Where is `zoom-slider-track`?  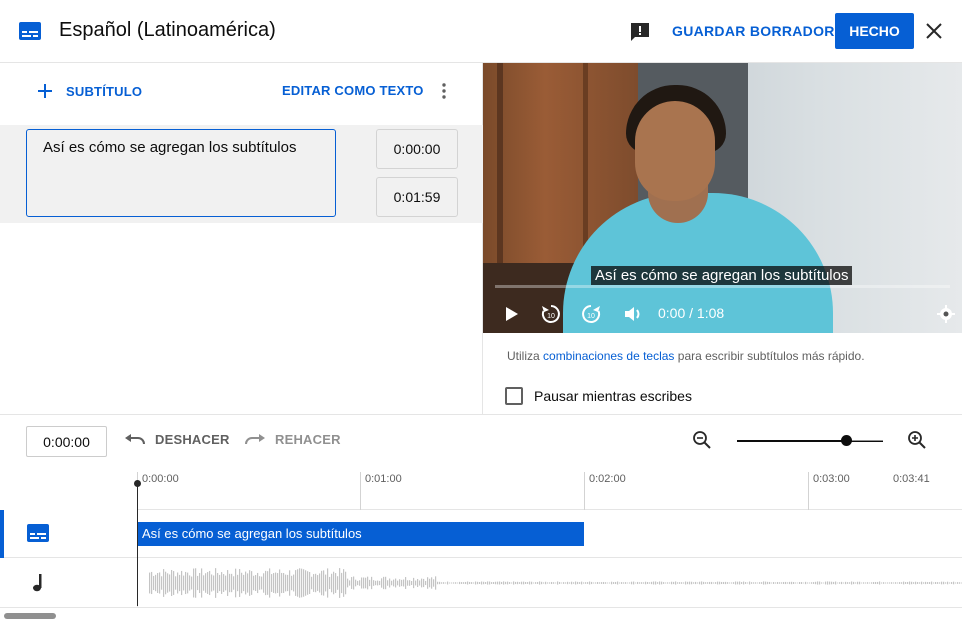
zoom-slider-track is located at coordinates (810, 441).